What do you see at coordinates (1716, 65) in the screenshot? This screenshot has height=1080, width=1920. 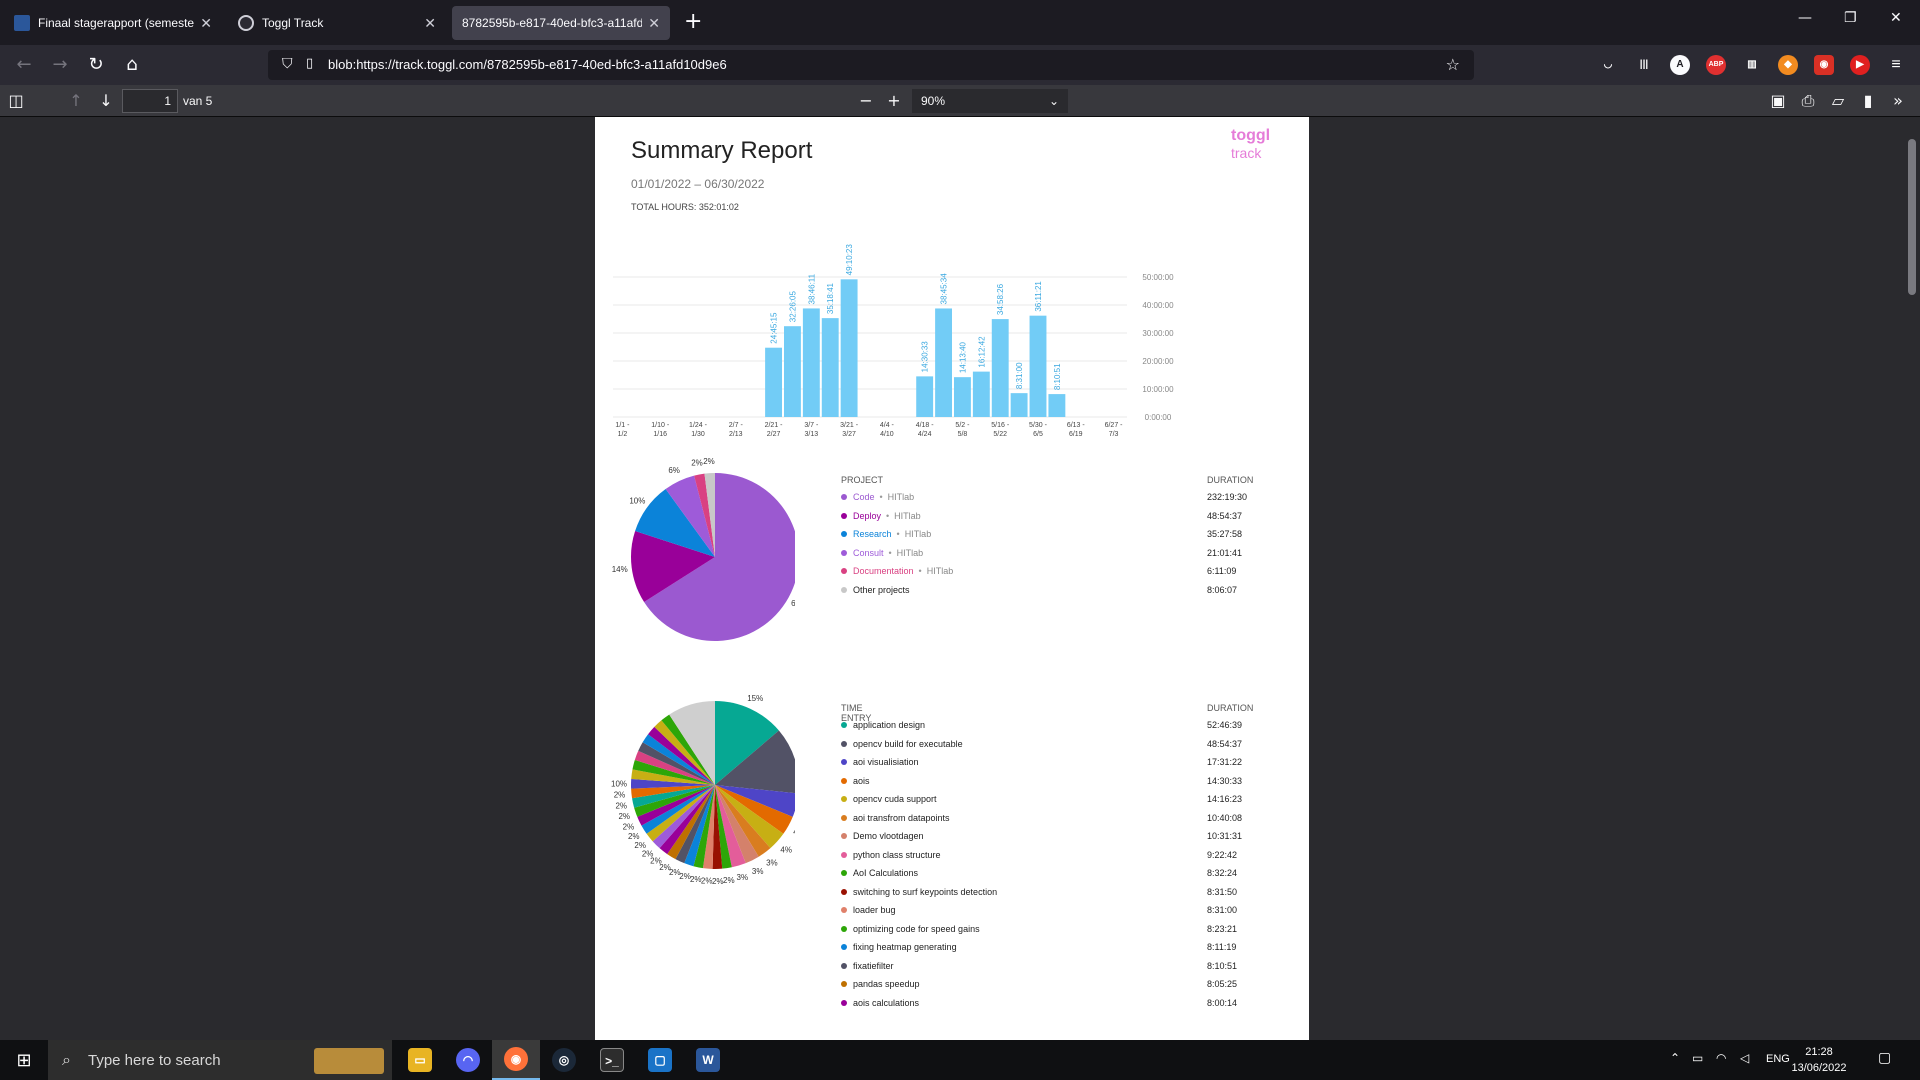 I see `adblock-icon: ABP` at bounding box center [1716, 65].